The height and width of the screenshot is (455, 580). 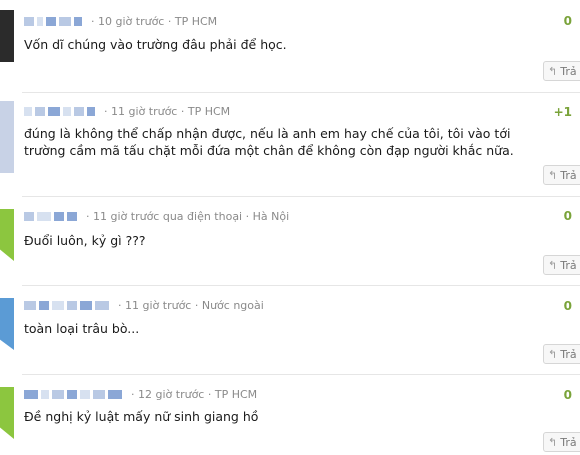 What do you see at coordinates (232, 305) in the screenshot?
I see `comment-location: Nước ngoài` at bounding box center [232, 305].